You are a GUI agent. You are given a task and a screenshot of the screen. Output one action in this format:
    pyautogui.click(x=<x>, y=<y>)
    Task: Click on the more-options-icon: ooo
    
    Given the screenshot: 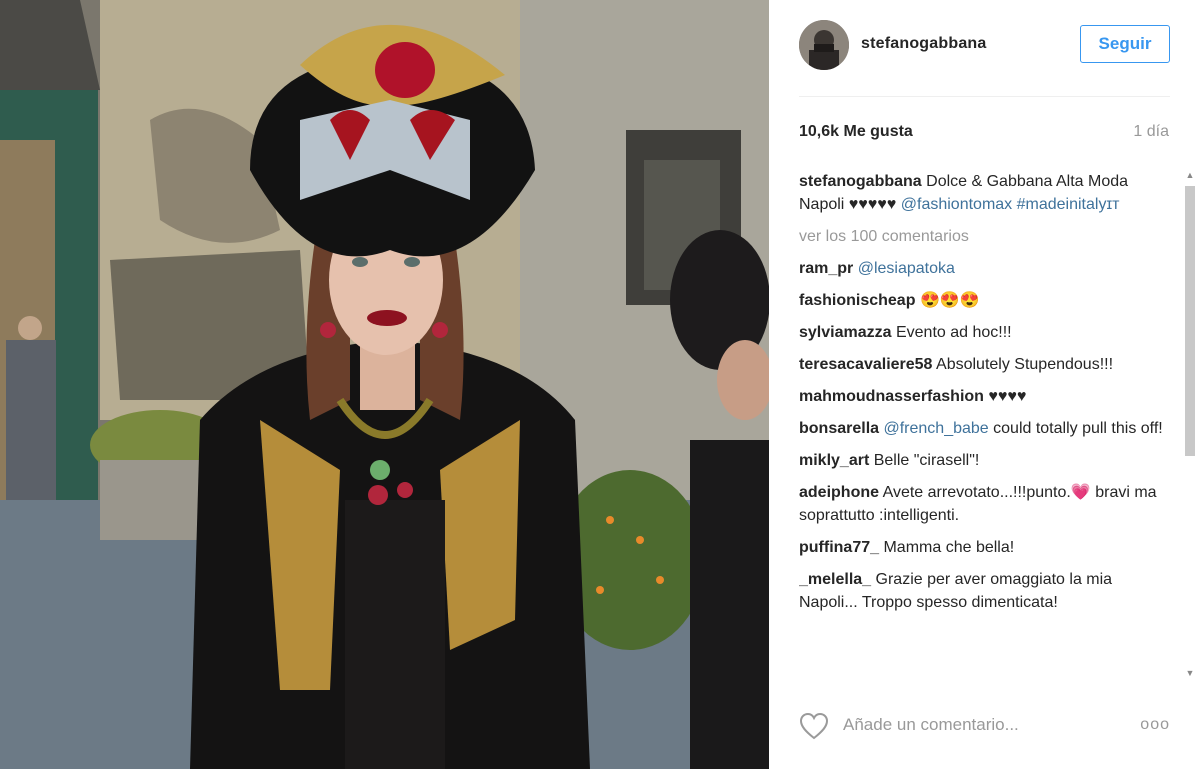 What is the action you would take?
    pyautogui.click(x=1155, y=725)
    